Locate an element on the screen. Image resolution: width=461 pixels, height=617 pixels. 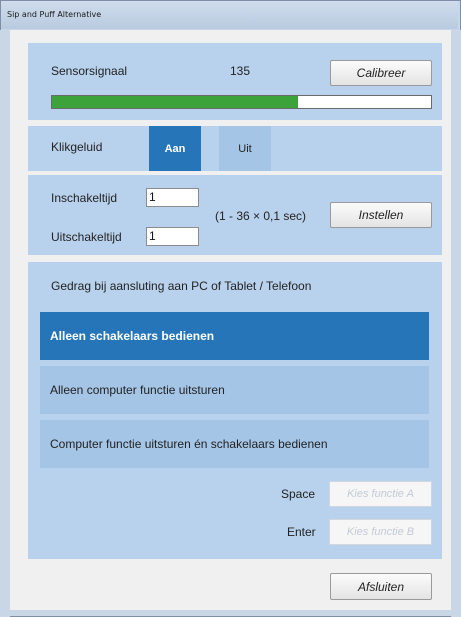
window-border-right is located at coordinates (456, 323).